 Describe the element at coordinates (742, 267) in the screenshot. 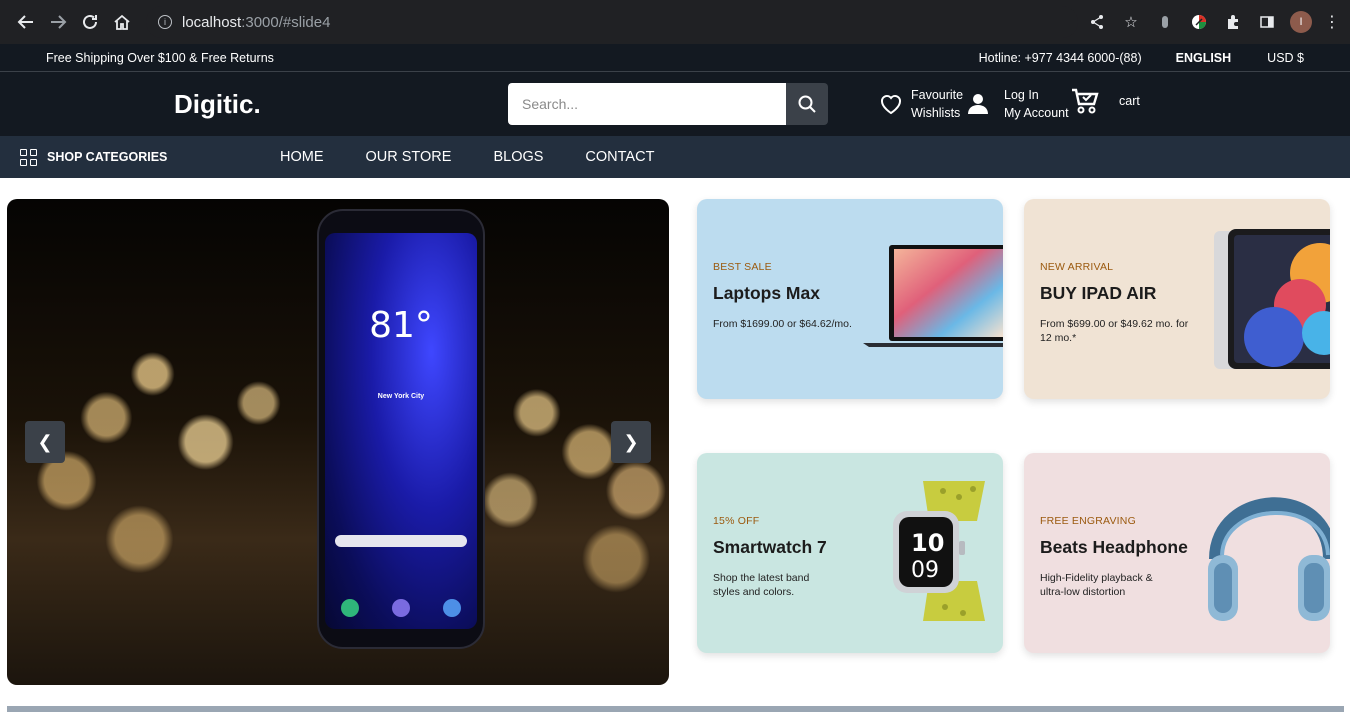

I see `card-tag: BEST SALE` at that location.